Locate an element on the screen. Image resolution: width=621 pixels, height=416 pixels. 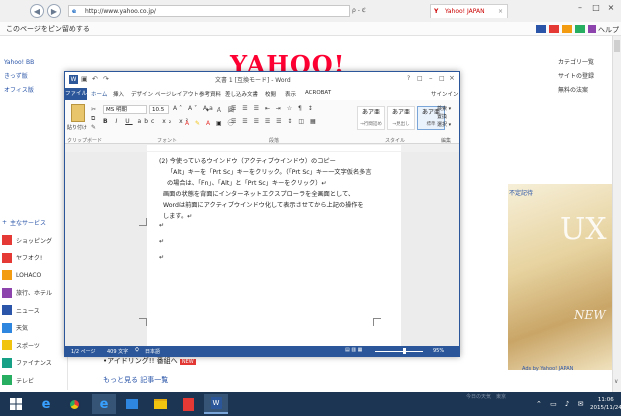
tab-design: デザイン is located at coordinates (142, 94).